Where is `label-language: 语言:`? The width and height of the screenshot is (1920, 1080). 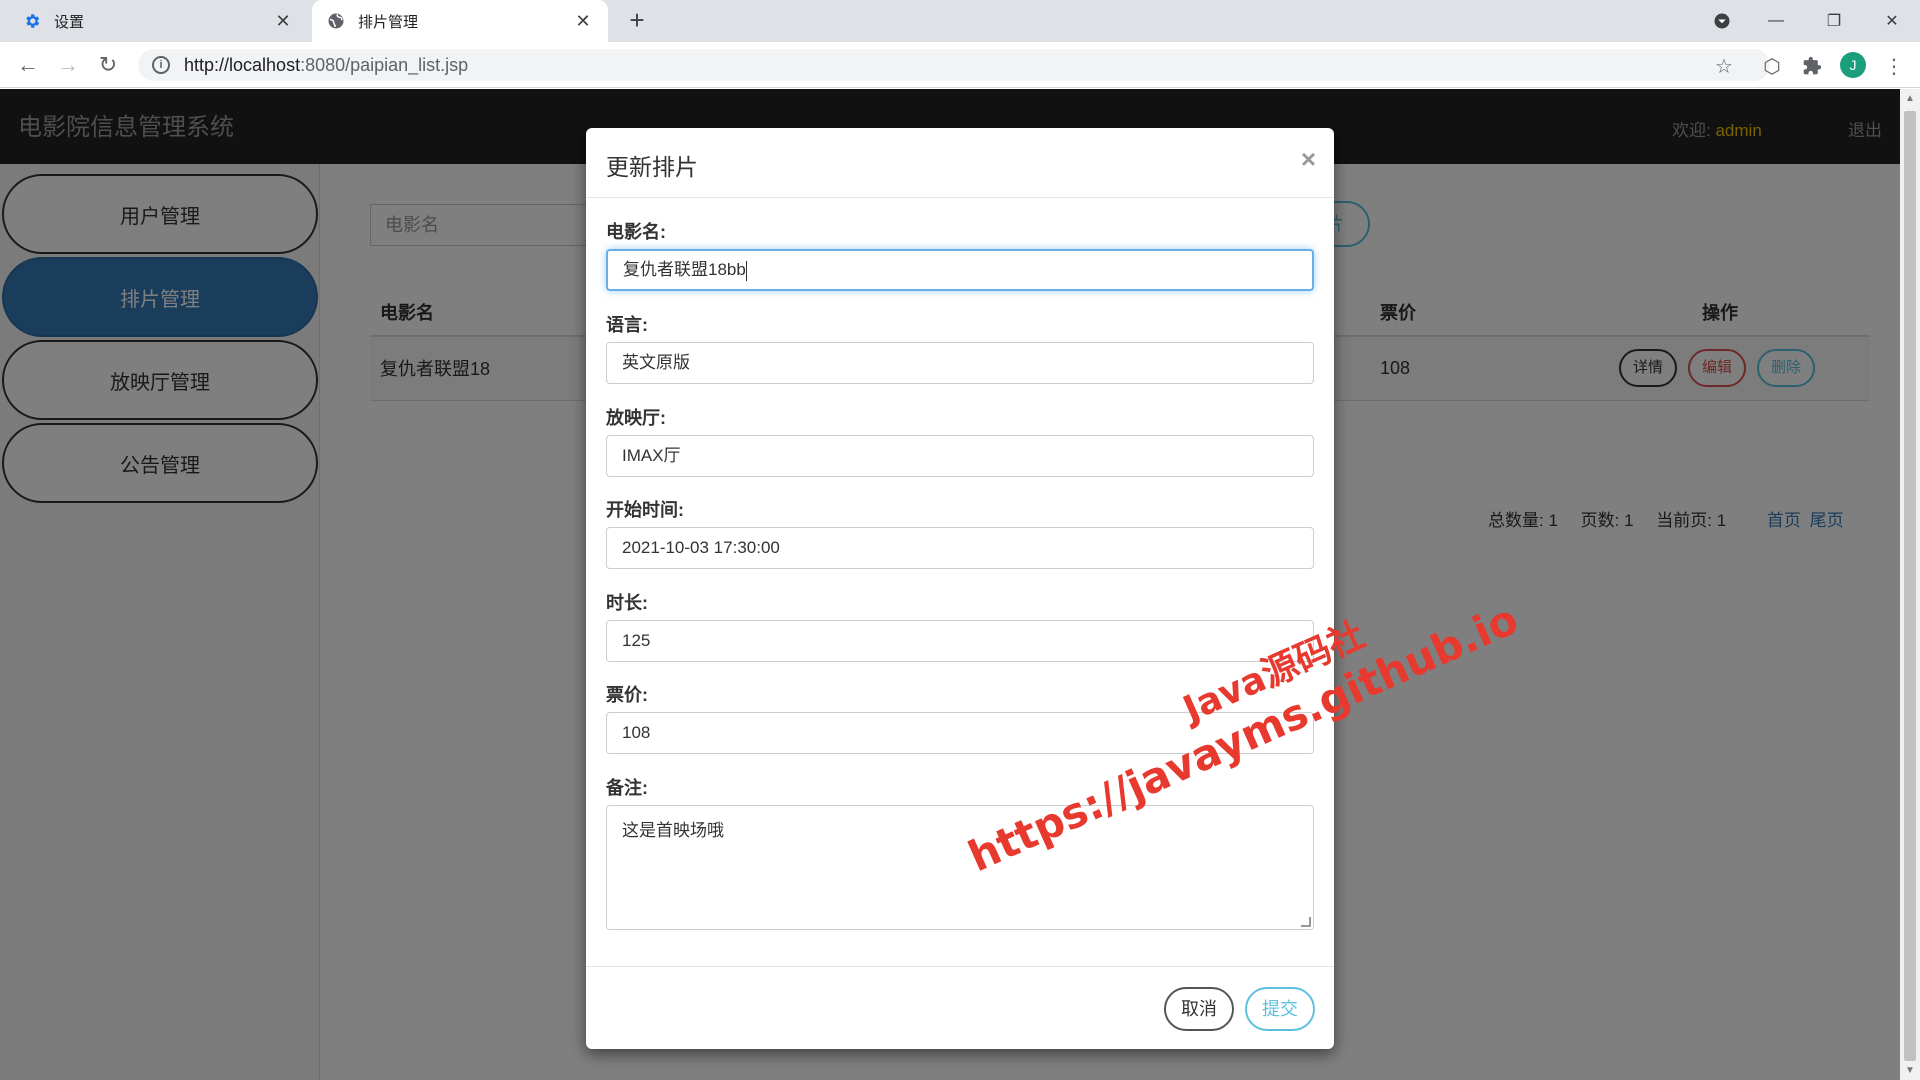 label-language: 语言: is located at coordinates (627, 325).